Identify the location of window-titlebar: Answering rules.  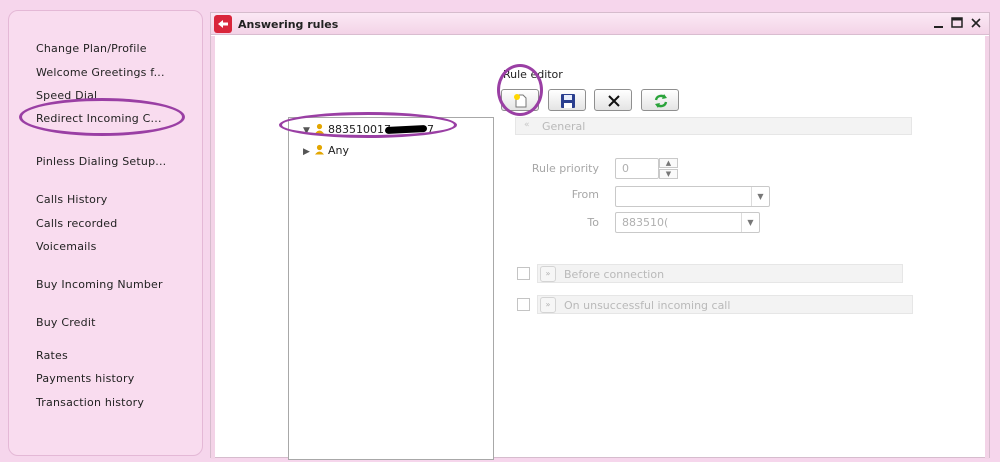
(600, 24).